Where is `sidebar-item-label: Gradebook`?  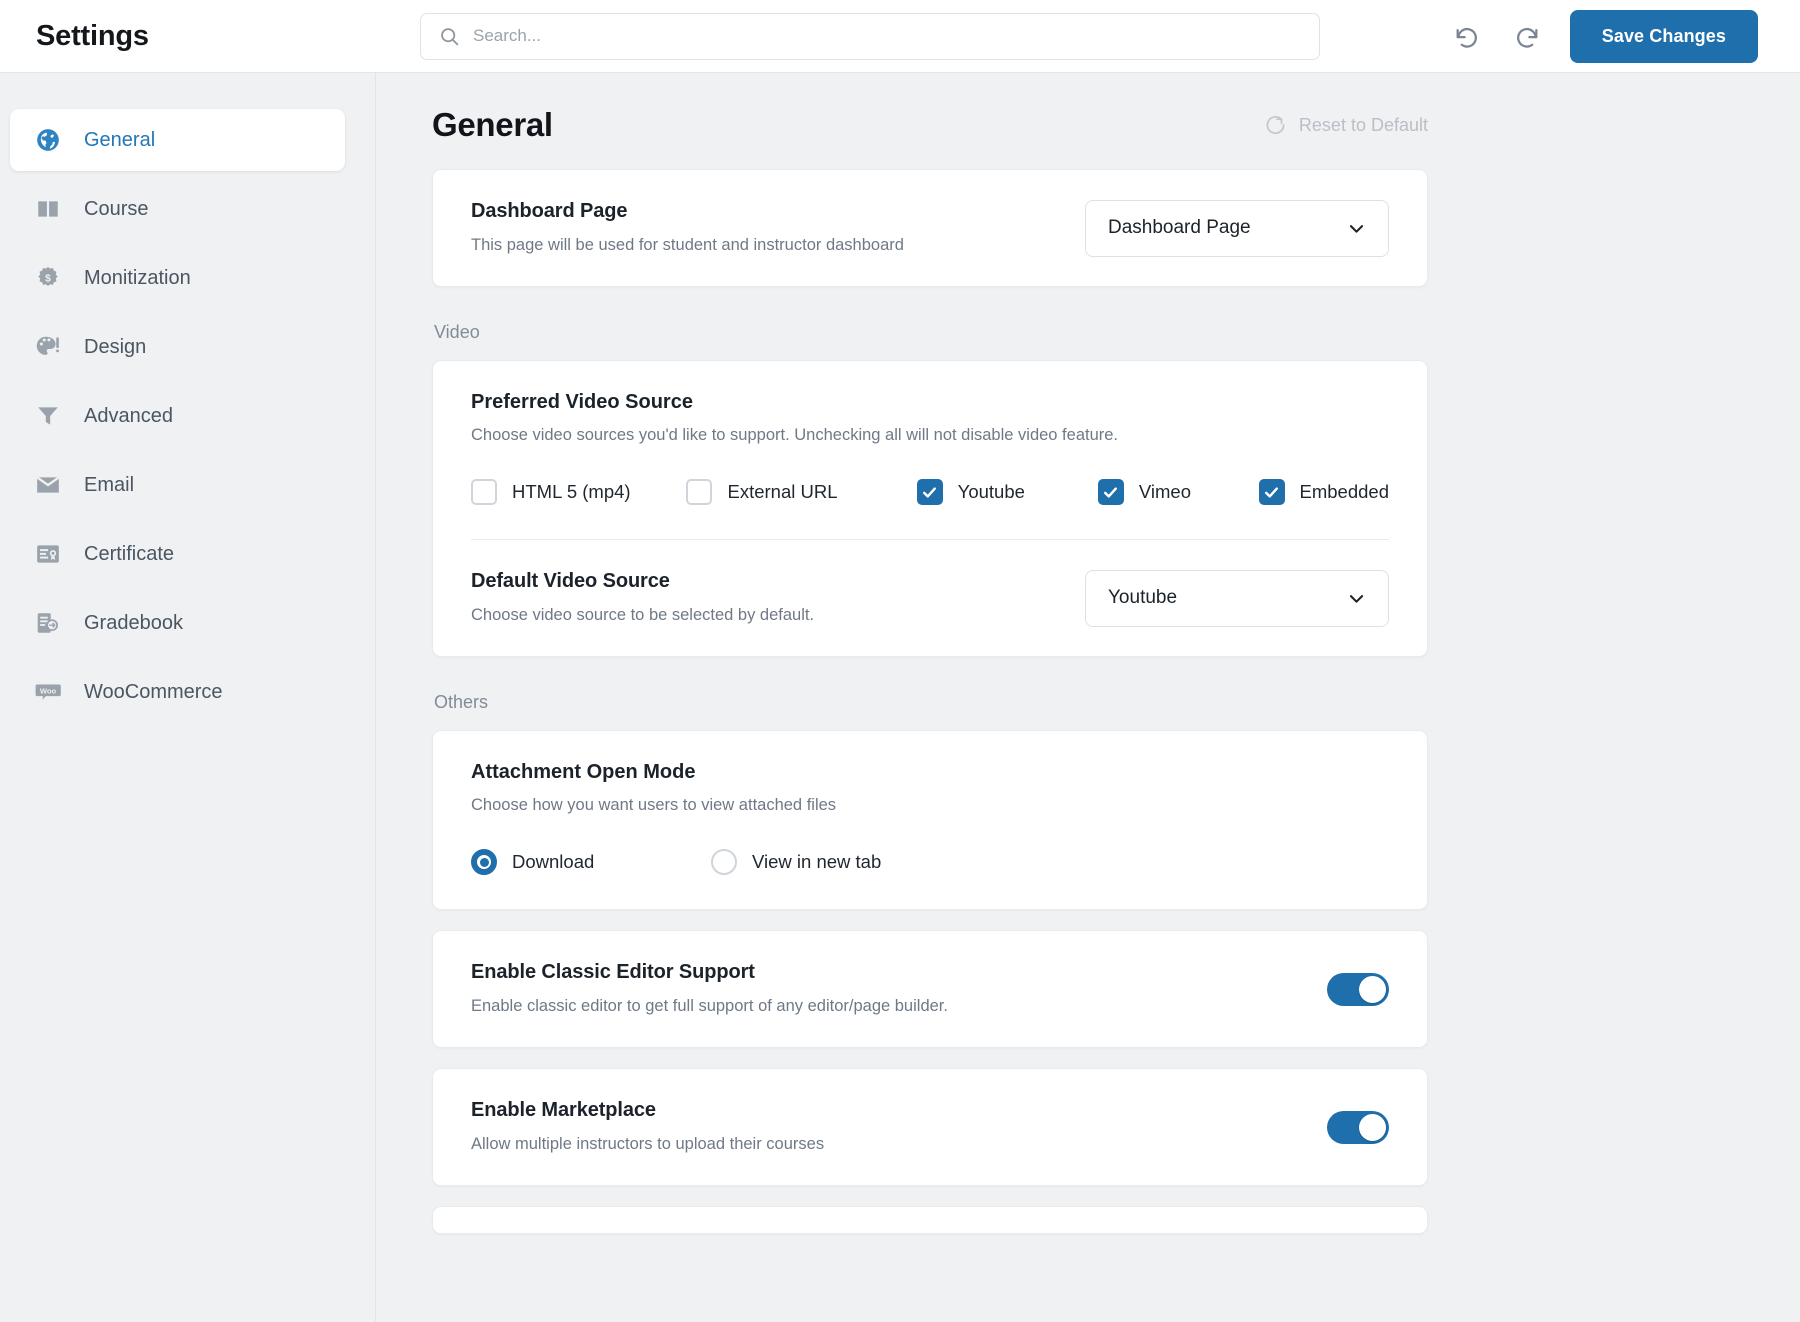
sidebar-item-label: Gradebook is located at coordinates (133, 623).